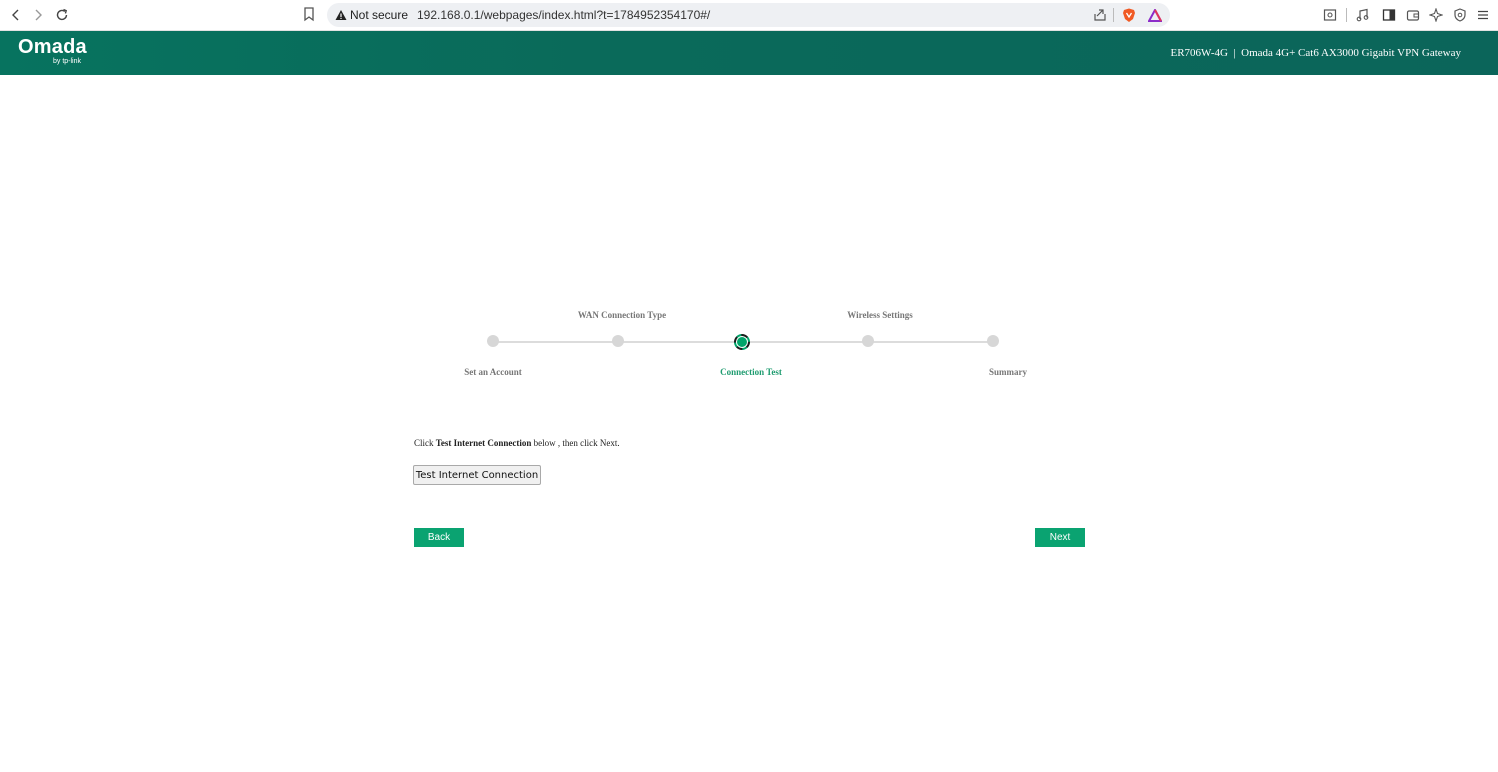 Image resolution: width=1498 pixels, height=772 pixels. I want to click on step-dot-wireless-settings, so click(868, 341).